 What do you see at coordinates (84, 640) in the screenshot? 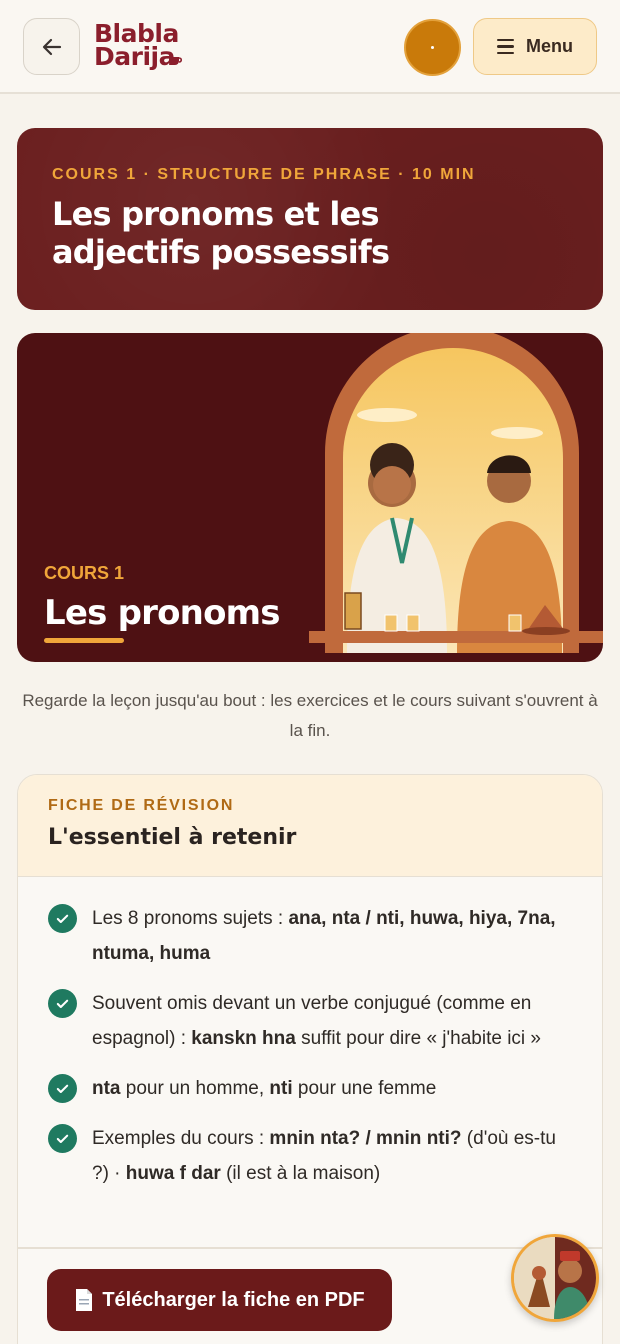
I see `title-underline` at bounding box center [84, 640].